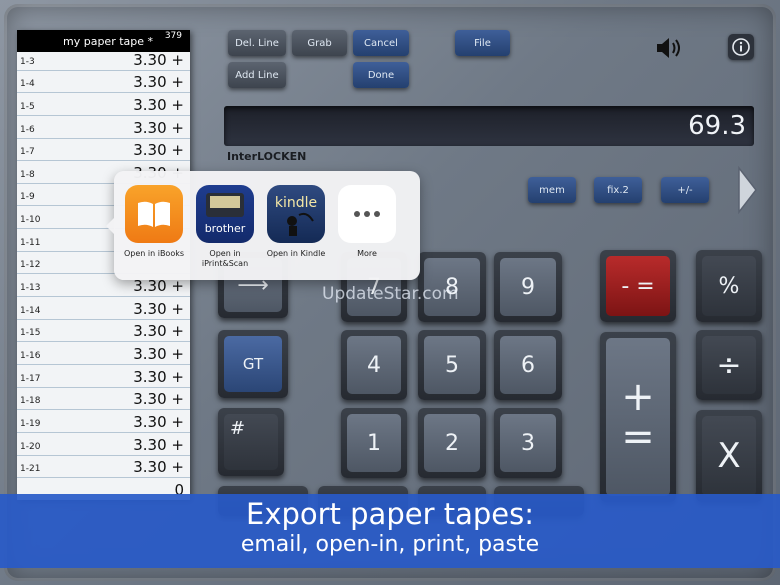  Describe the element at coordinates (30, 356) in the screenshot. I see `row-number: 1-16` at that location.